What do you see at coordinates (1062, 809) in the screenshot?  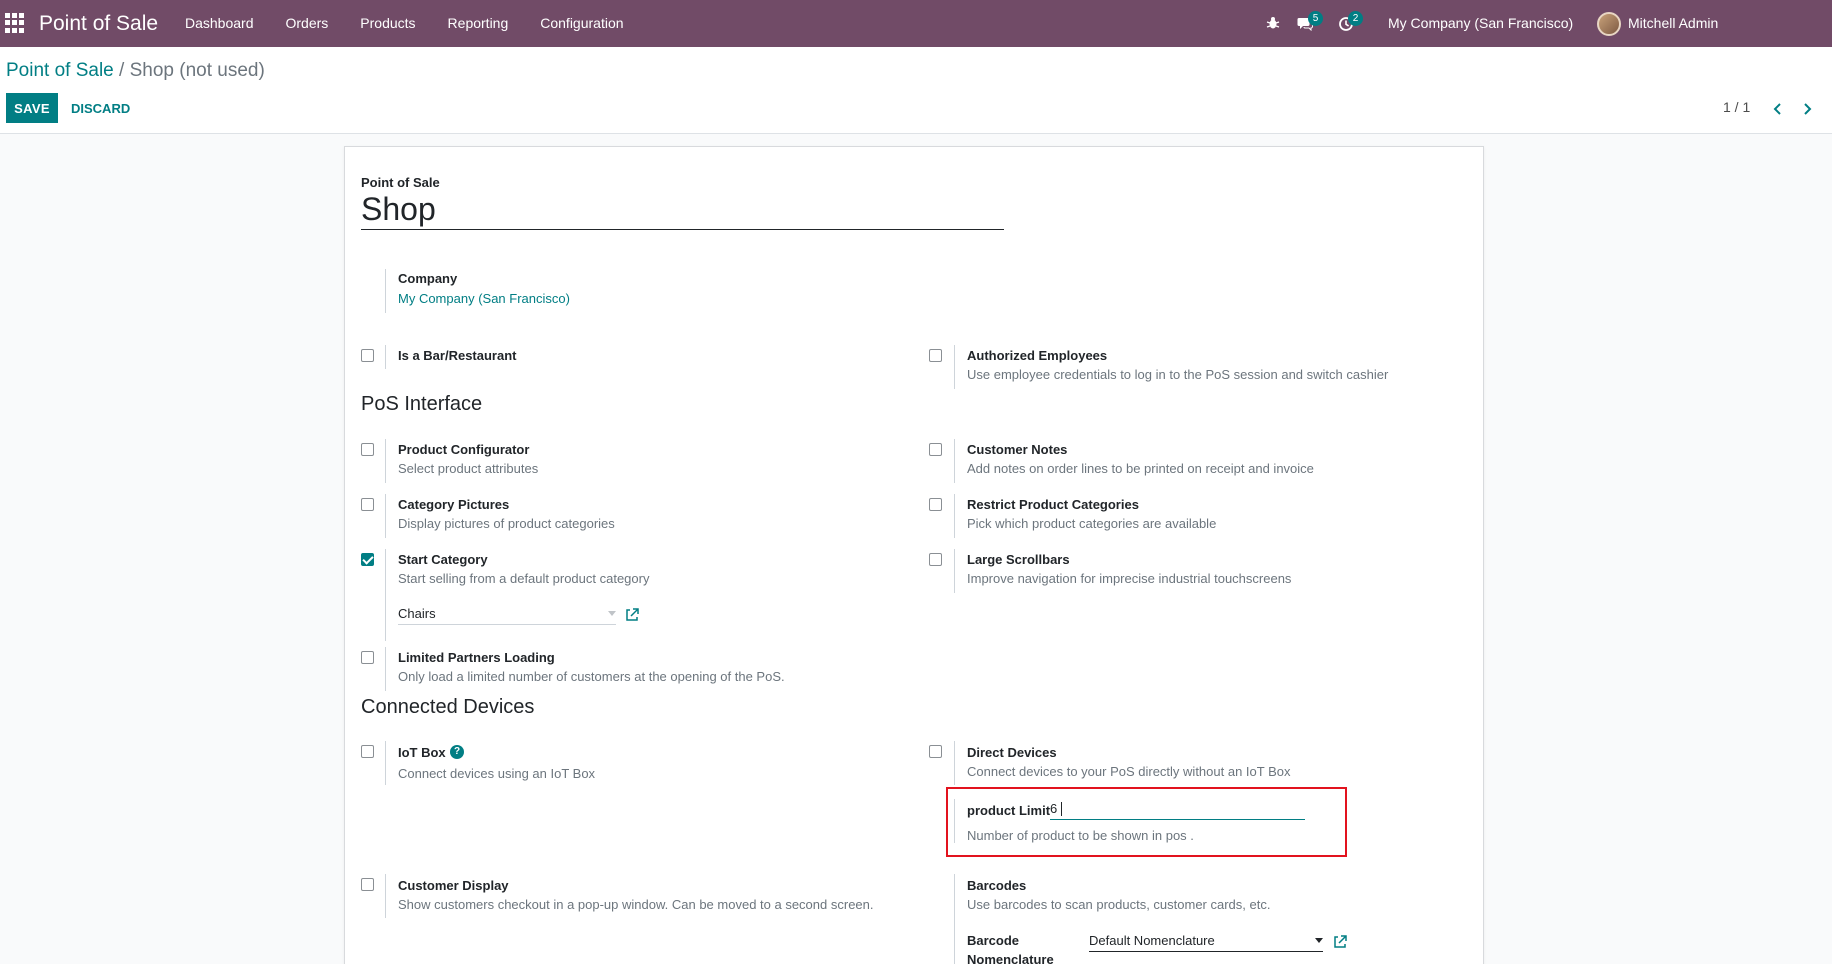 I see `text-cursor` at bounding box center [1062, 809].